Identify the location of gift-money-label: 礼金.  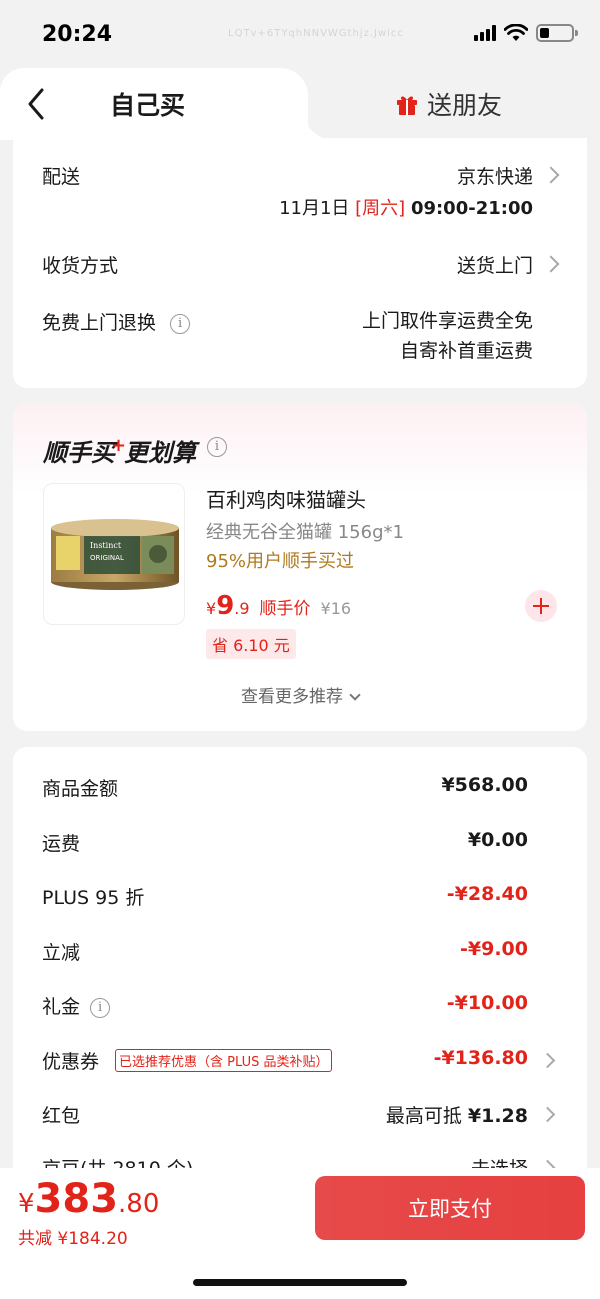
(61, 1007).